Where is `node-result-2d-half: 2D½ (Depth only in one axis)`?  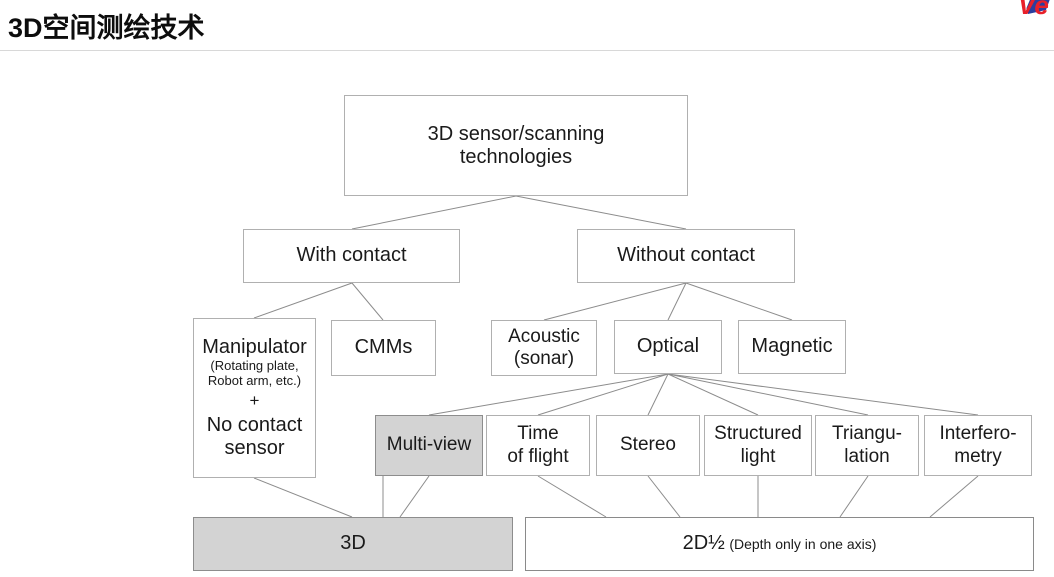
node-result-2d-half: 2D½ (Depth only in one axis) is located at coordinates (779, 544).